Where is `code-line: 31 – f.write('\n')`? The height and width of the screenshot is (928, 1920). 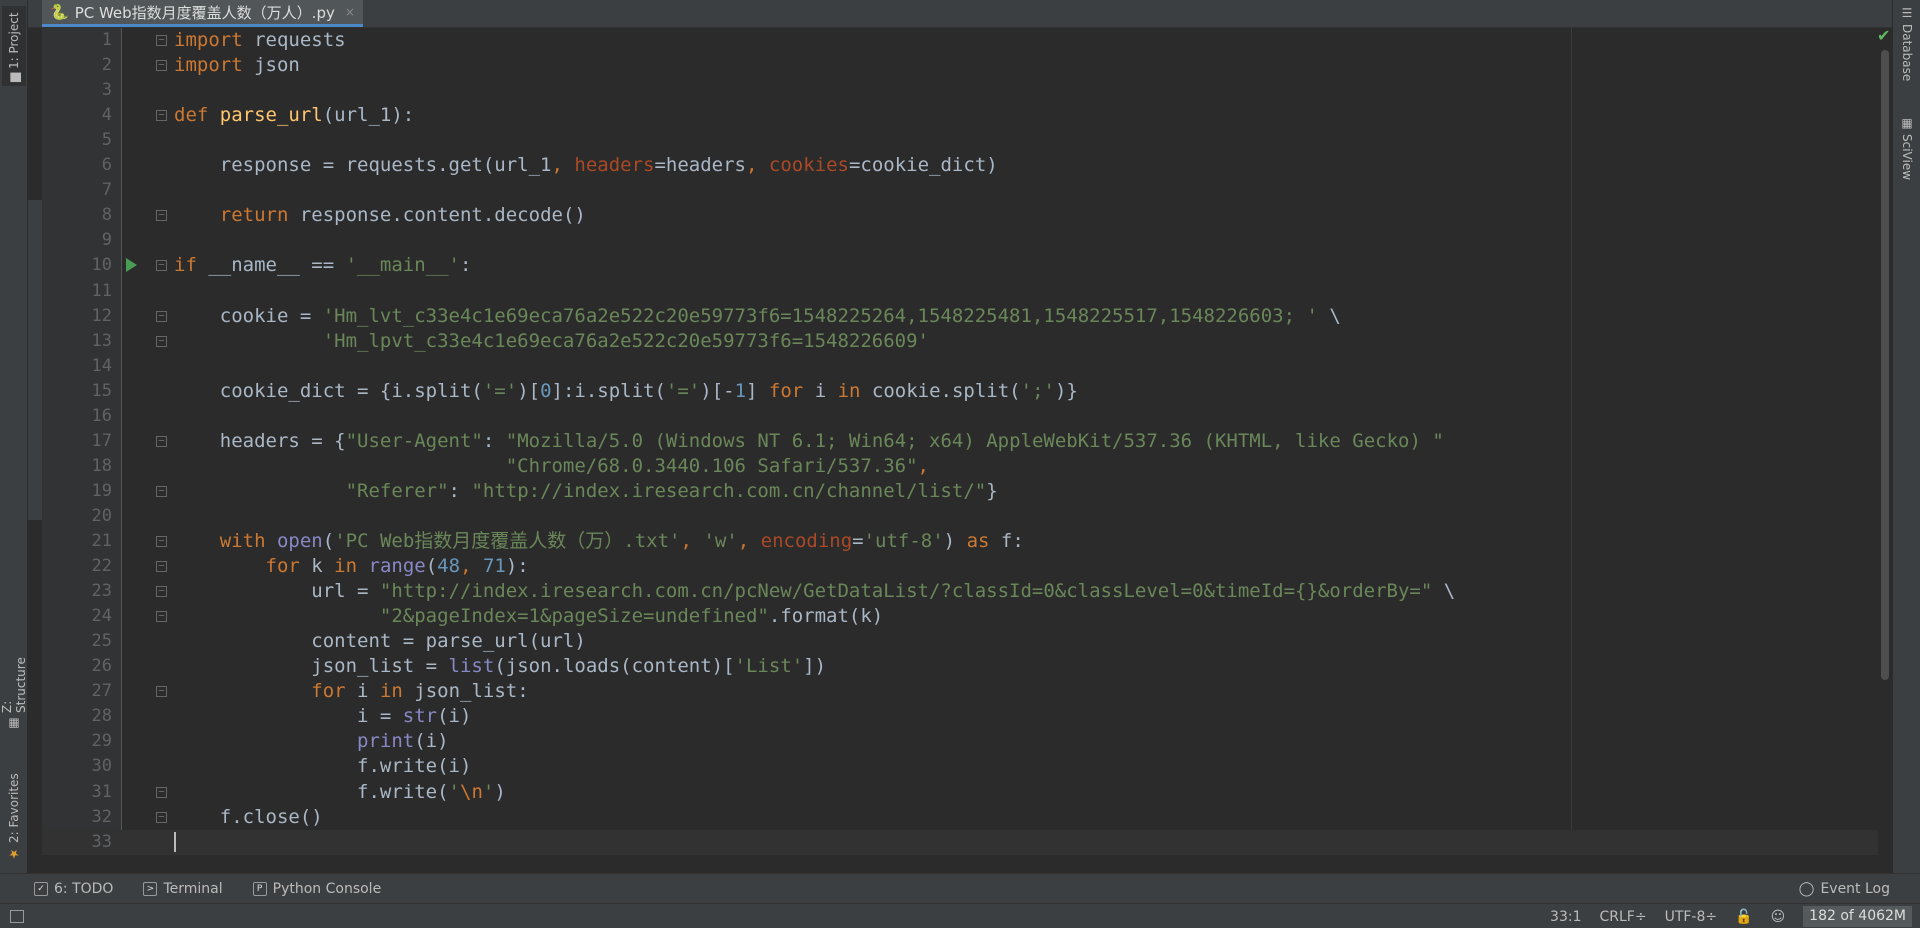 code-line: 31 – f.write('\n') is located at coordinates (960, 792).